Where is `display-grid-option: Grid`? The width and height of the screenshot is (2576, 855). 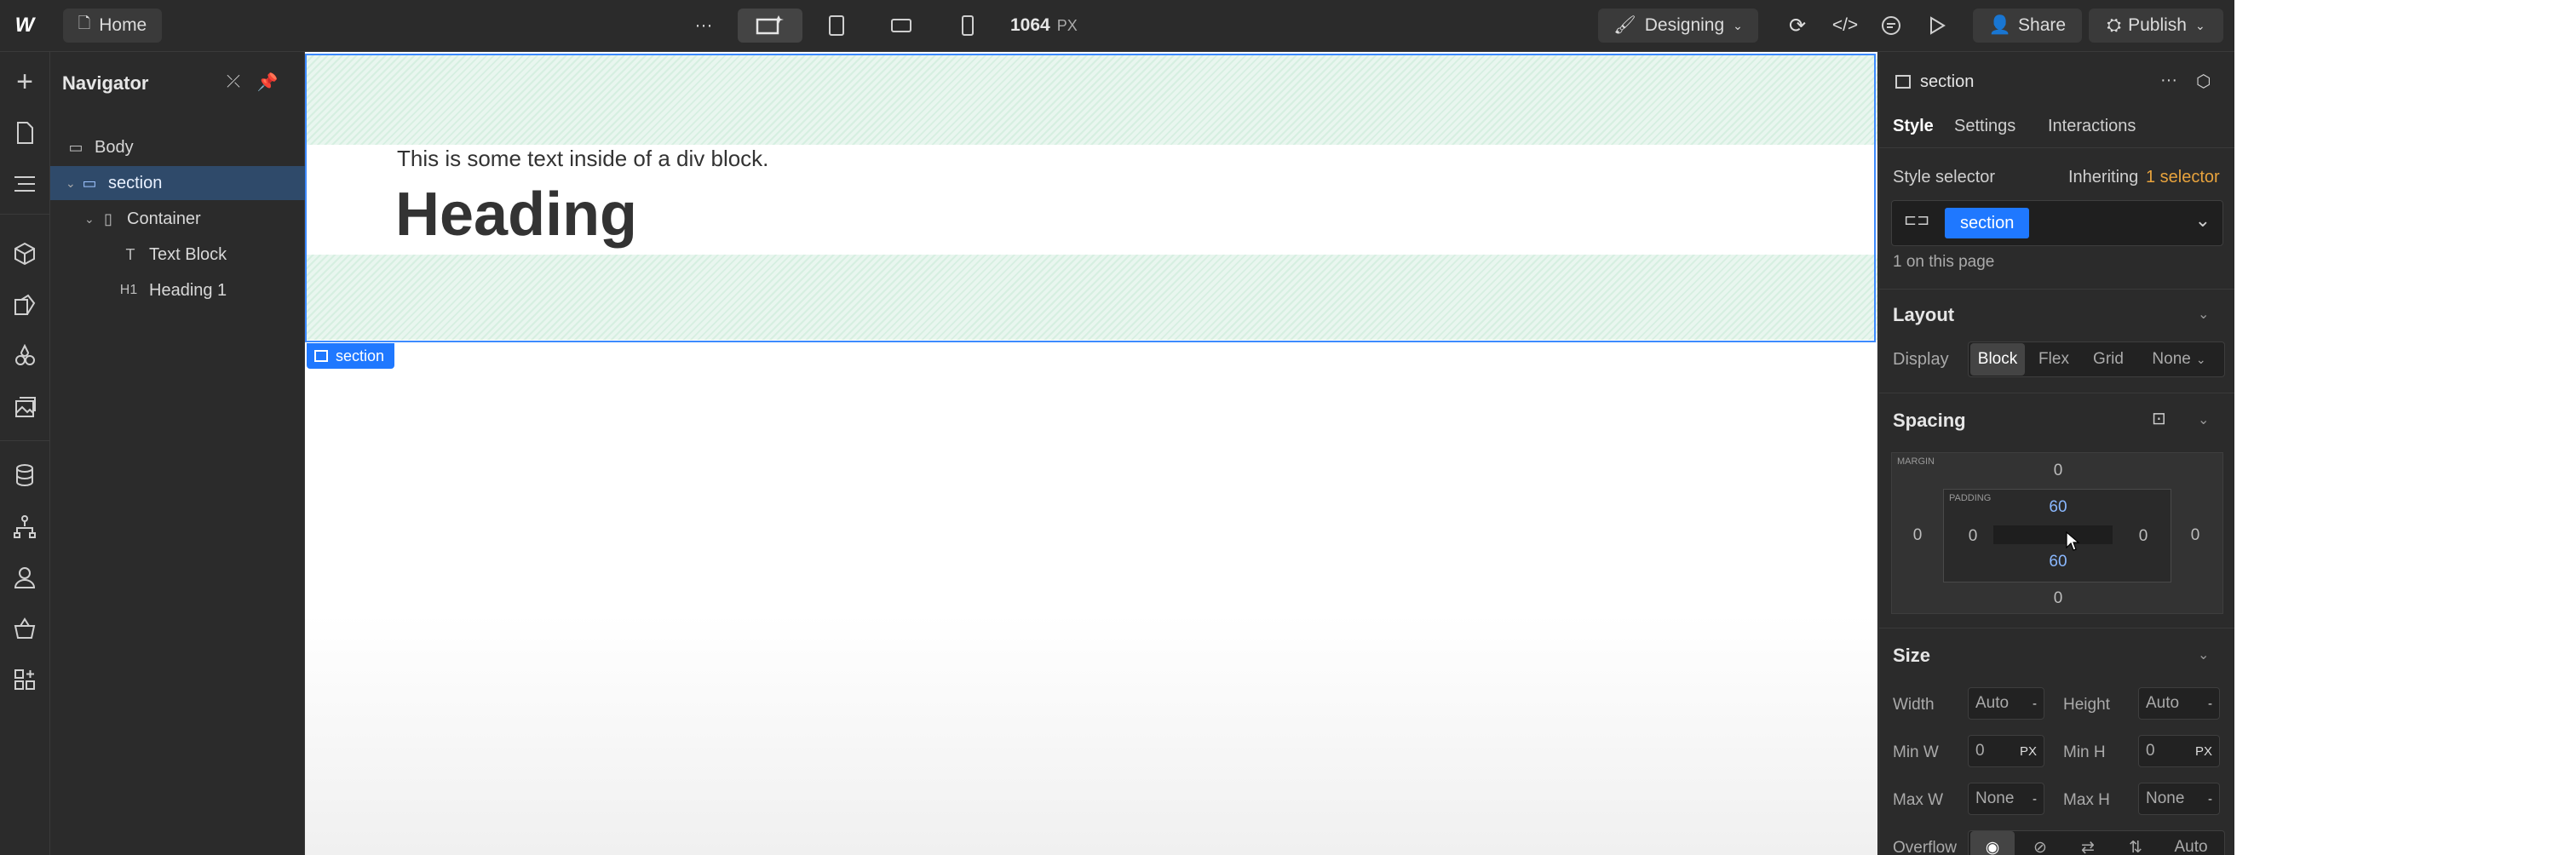 display-grid-option: Grid is located at coordinates (2109, 359).